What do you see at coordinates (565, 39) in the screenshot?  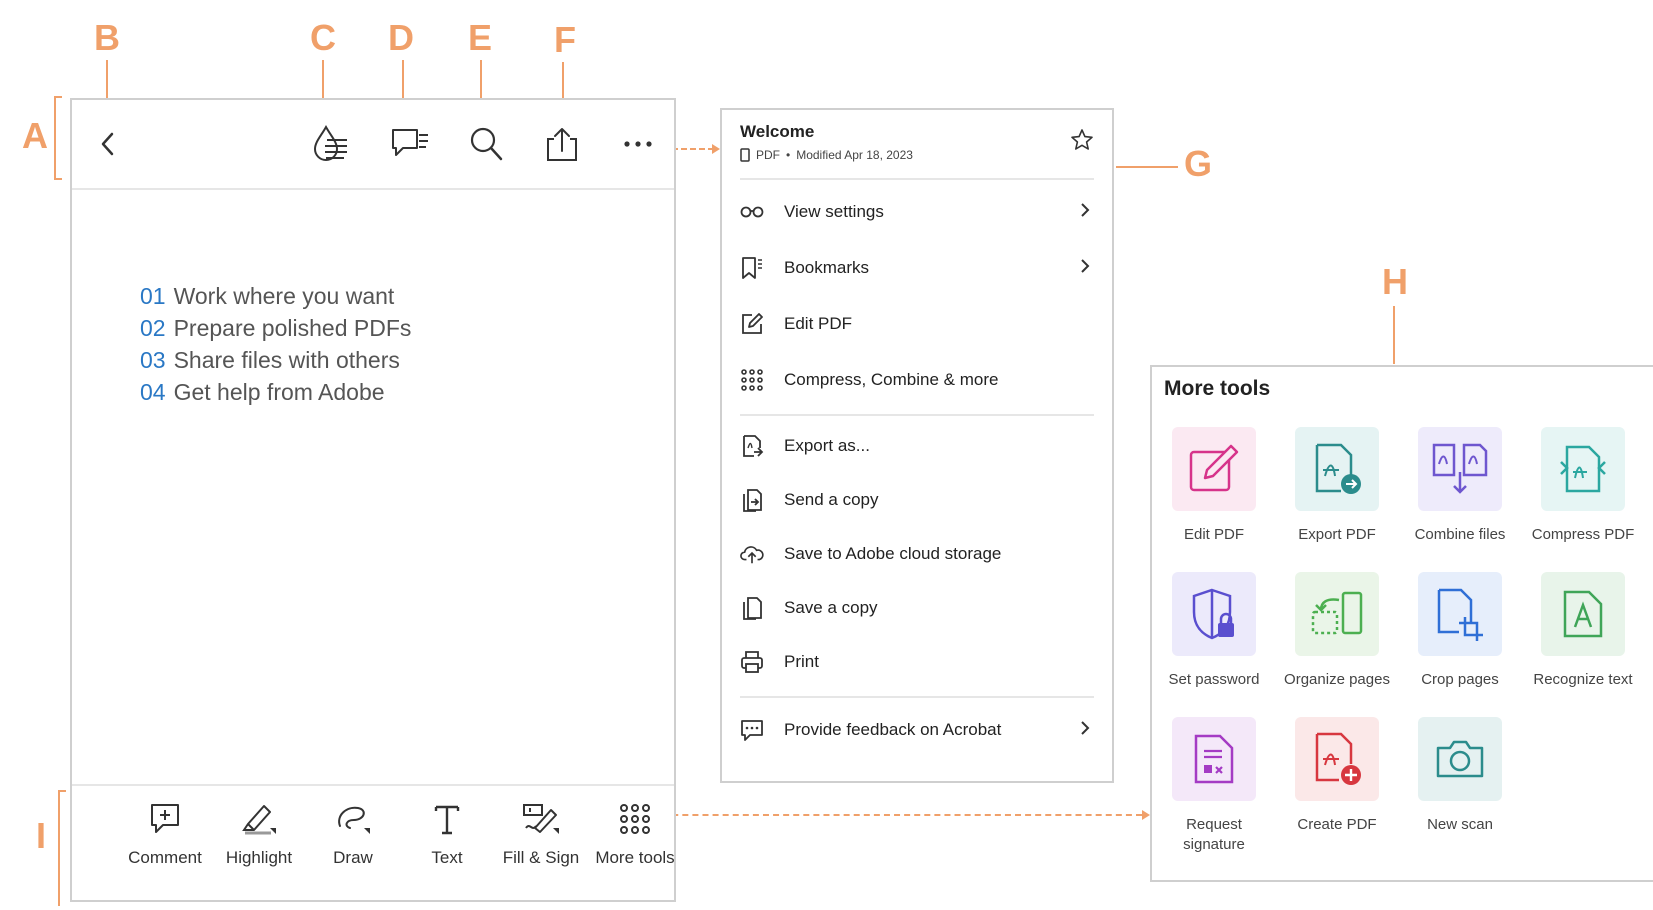 I see `callout-f: F` at bounding box center [565, 39].